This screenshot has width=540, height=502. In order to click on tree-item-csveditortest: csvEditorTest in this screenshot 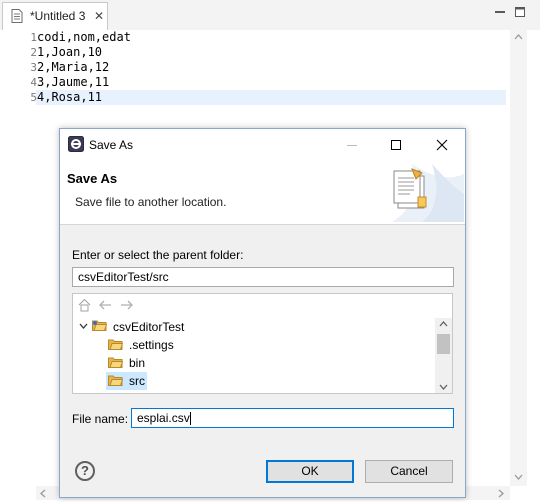, I will do `click(255, 327)`.